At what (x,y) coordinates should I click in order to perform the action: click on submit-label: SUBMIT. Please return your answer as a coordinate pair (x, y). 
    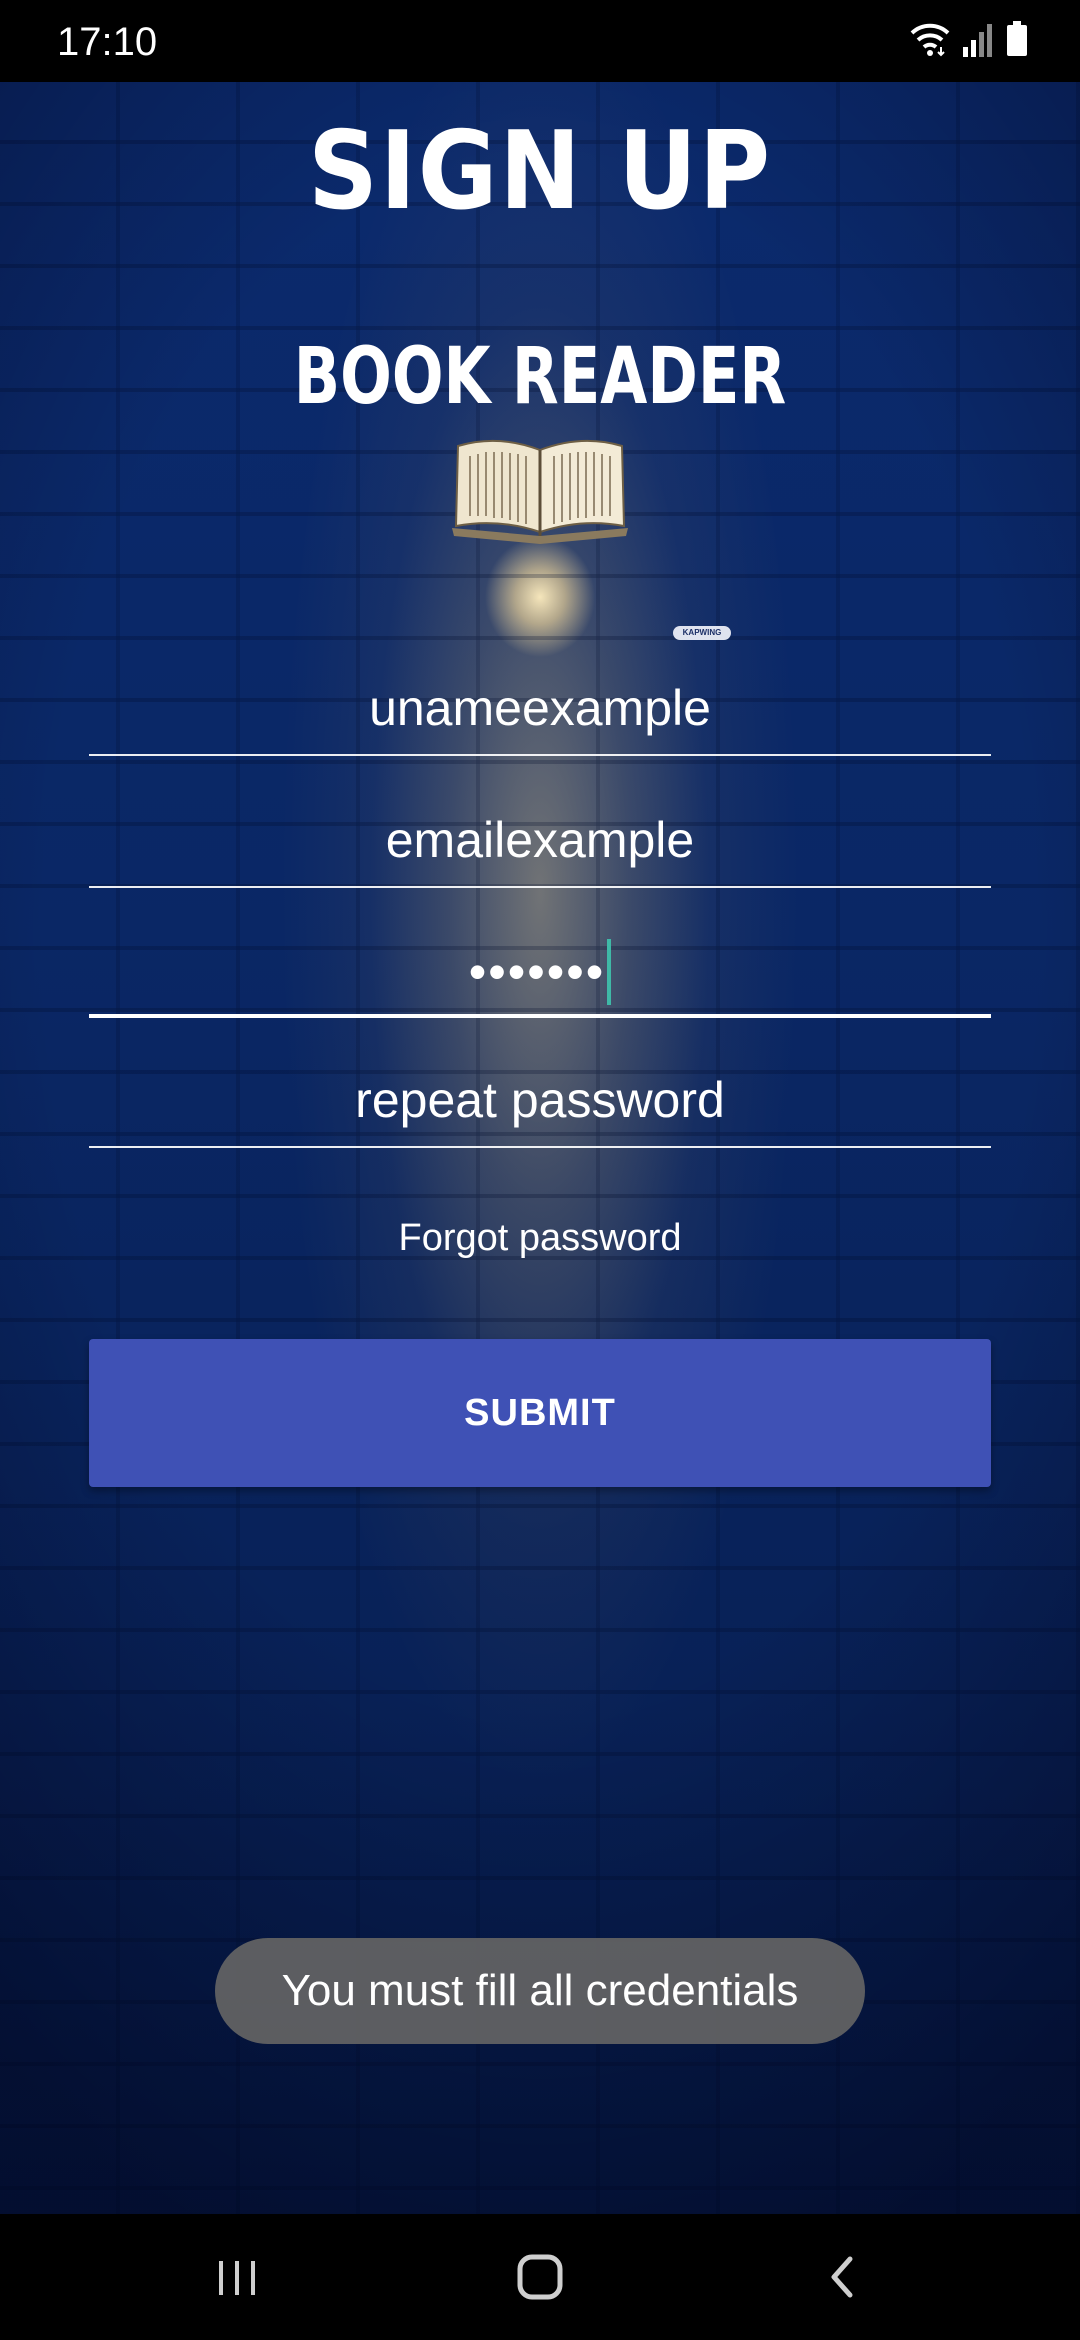
    Looking at the image, I should click on (540, 1413).